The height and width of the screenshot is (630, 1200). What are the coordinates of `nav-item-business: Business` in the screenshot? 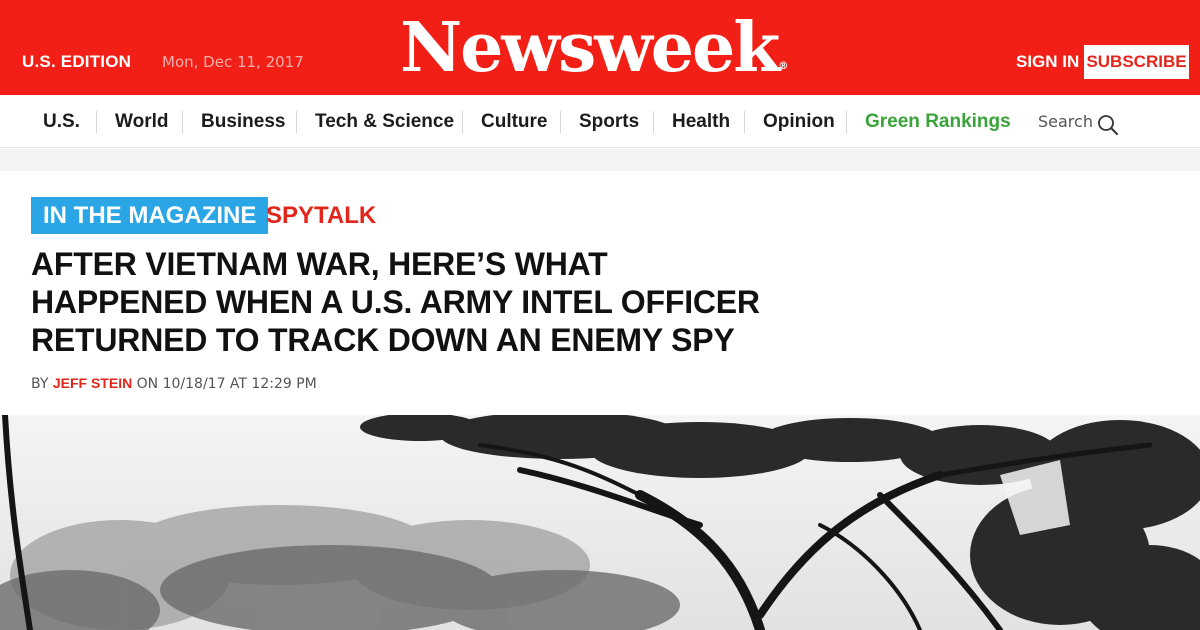 It's located at (243, 121).